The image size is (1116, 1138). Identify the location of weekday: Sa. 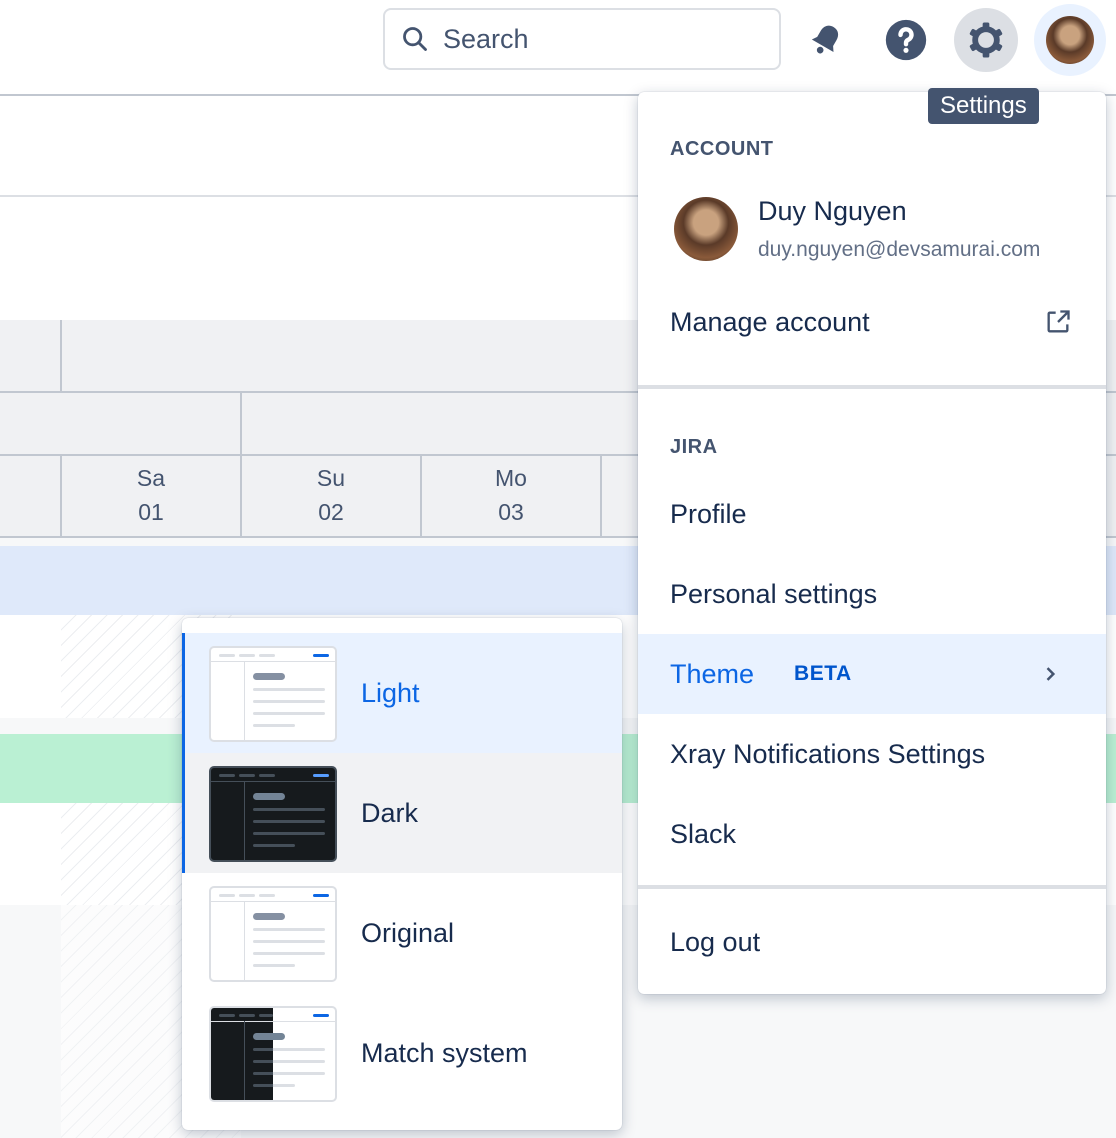
(151, 478).